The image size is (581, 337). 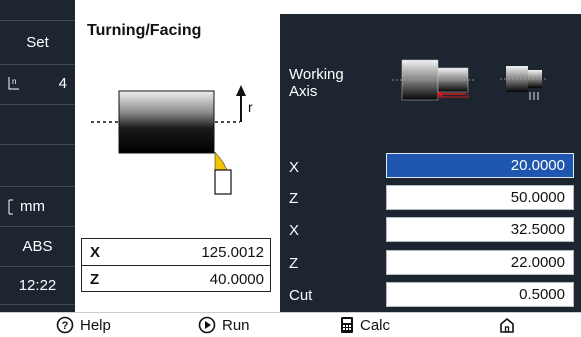 I want to click on position-row-x: X 125.0012, so click(x=176, y=252).